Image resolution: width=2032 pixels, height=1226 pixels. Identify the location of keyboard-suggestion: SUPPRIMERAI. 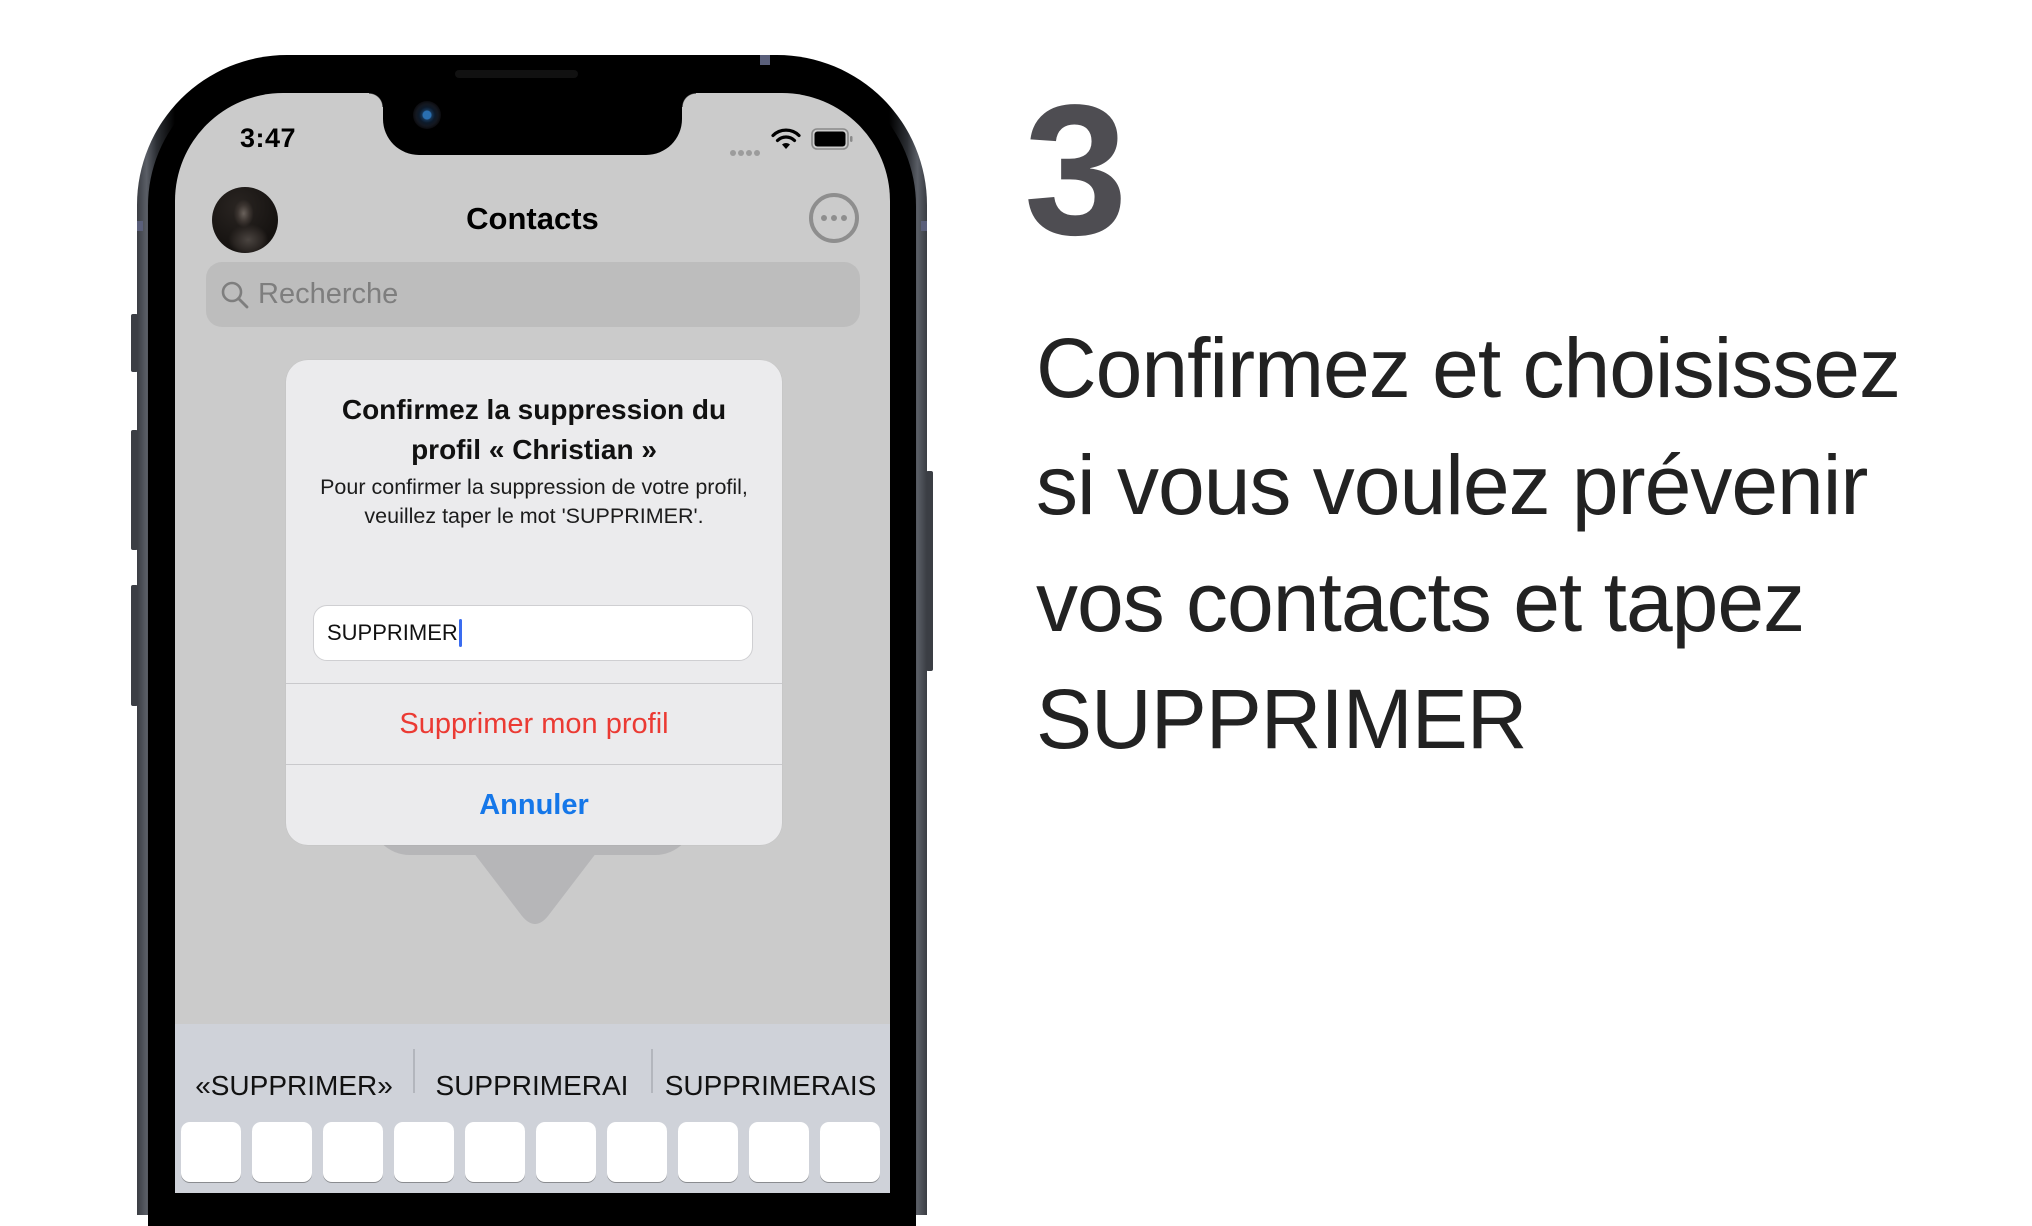
(532, 1086).